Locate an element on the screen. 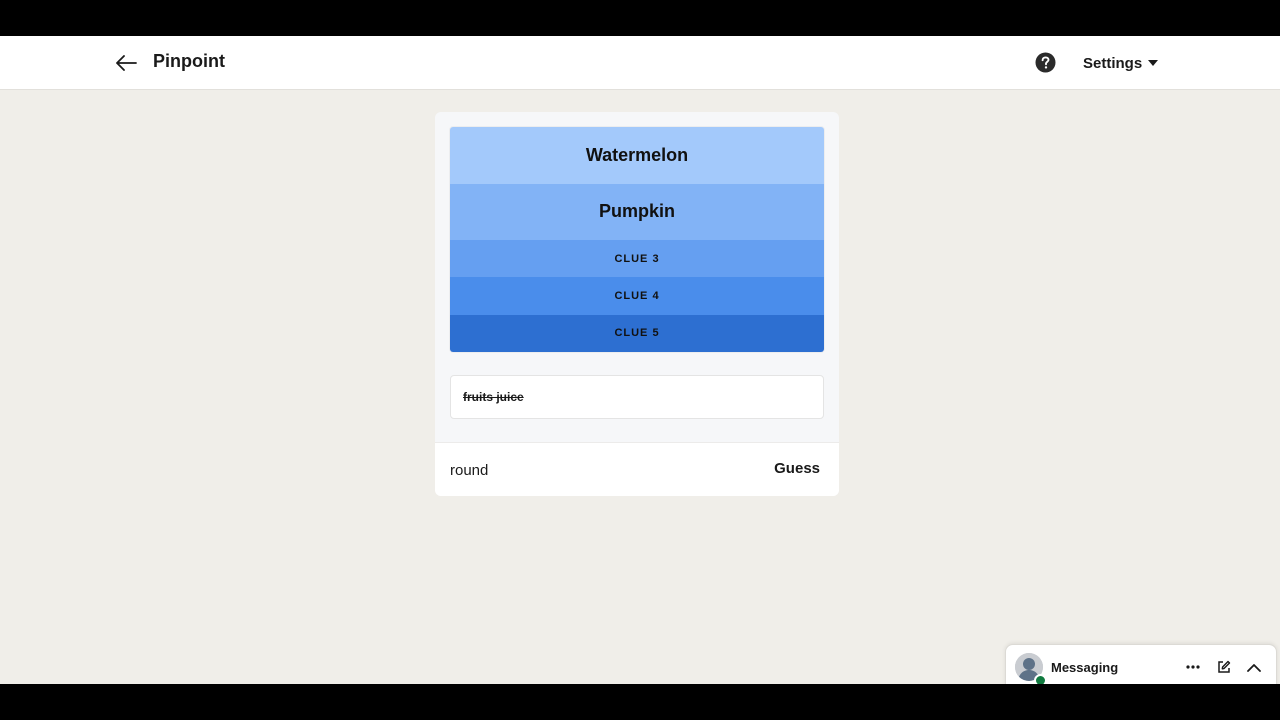 This screenshot has width=1280, height=720. guess-button: Guess is located at coordinates (797, 468).